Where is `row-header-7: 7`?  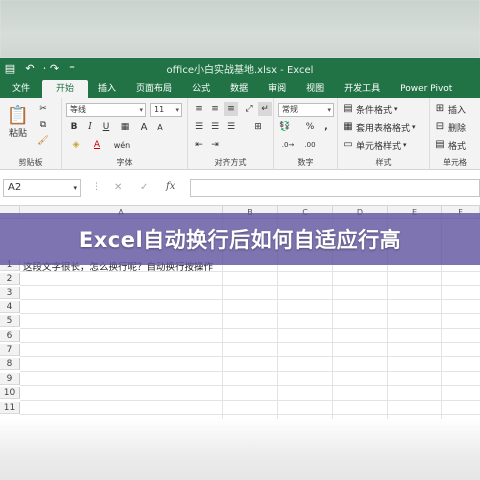 row-header-7: 7 is located at coordinates (10, 350).